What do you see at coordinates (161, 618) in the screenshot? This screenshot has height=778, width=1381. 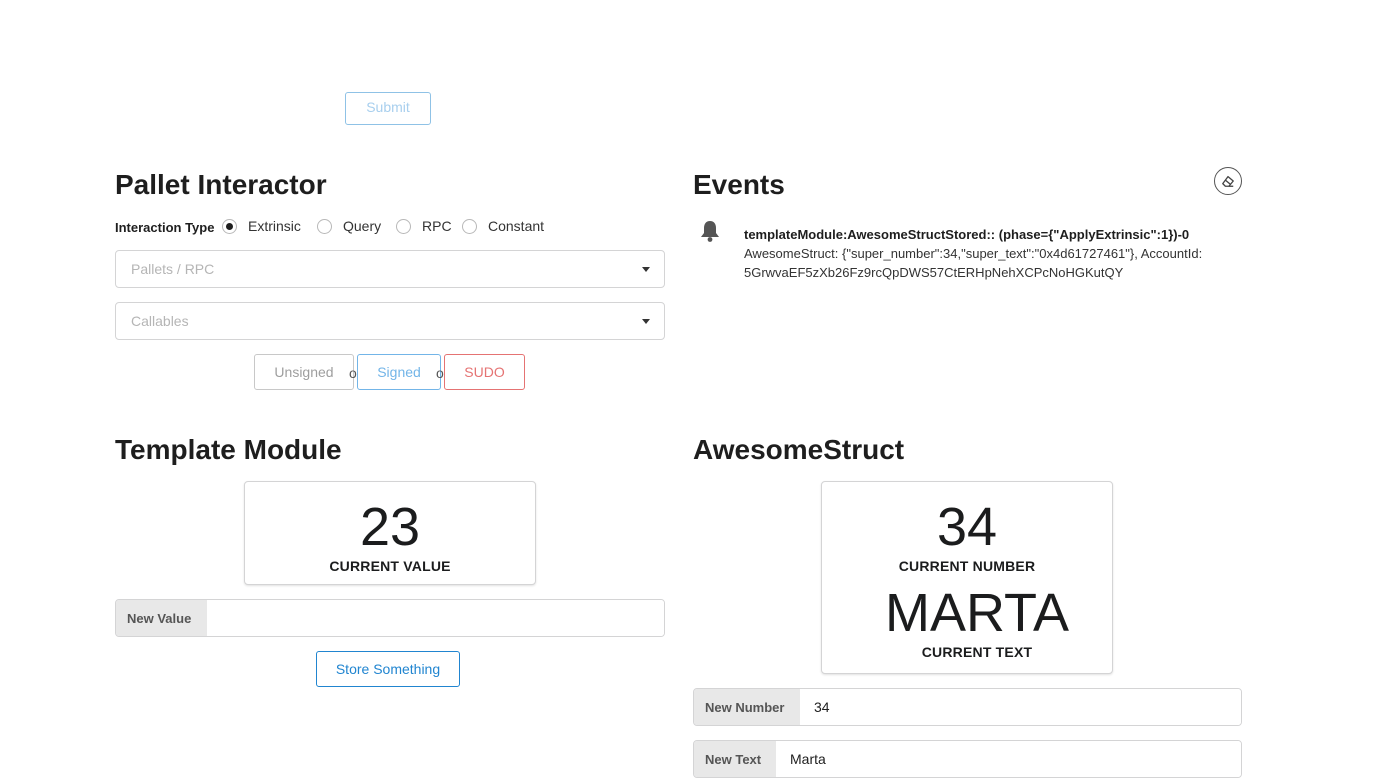 I see `new-value-label: New Value` at bounding box center [161, 618].